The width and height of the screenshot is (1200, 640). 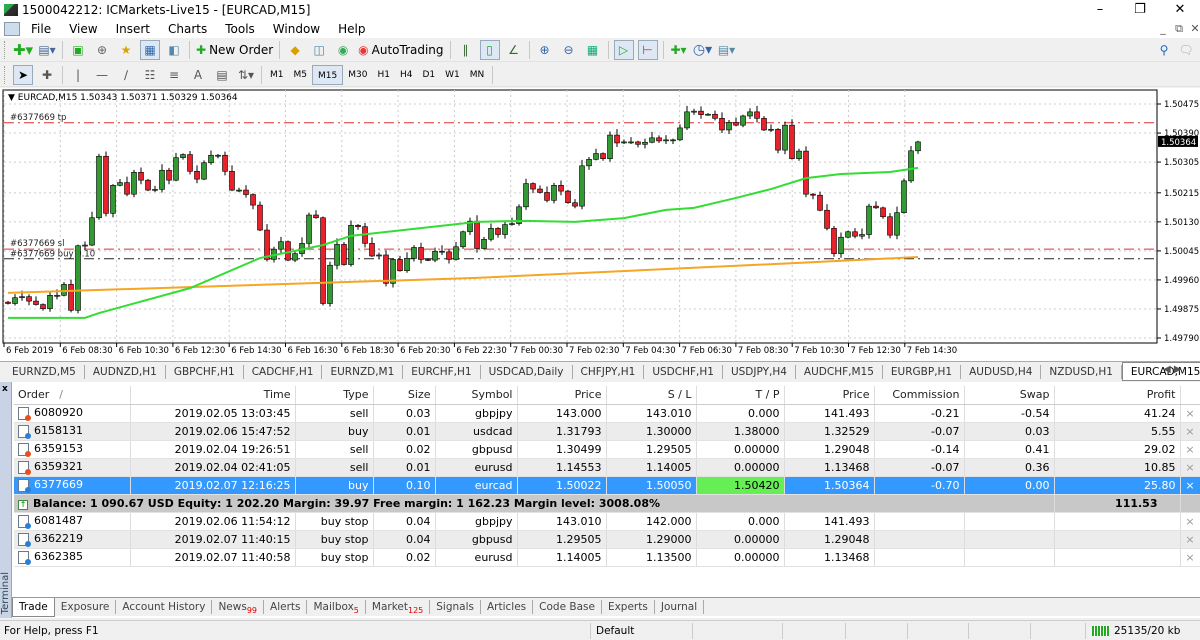 What do you see at coordinates (286, 607) in the screenshot?
I see `terminal-tab-alerts: Alerts` at bounding box center [286, 607].